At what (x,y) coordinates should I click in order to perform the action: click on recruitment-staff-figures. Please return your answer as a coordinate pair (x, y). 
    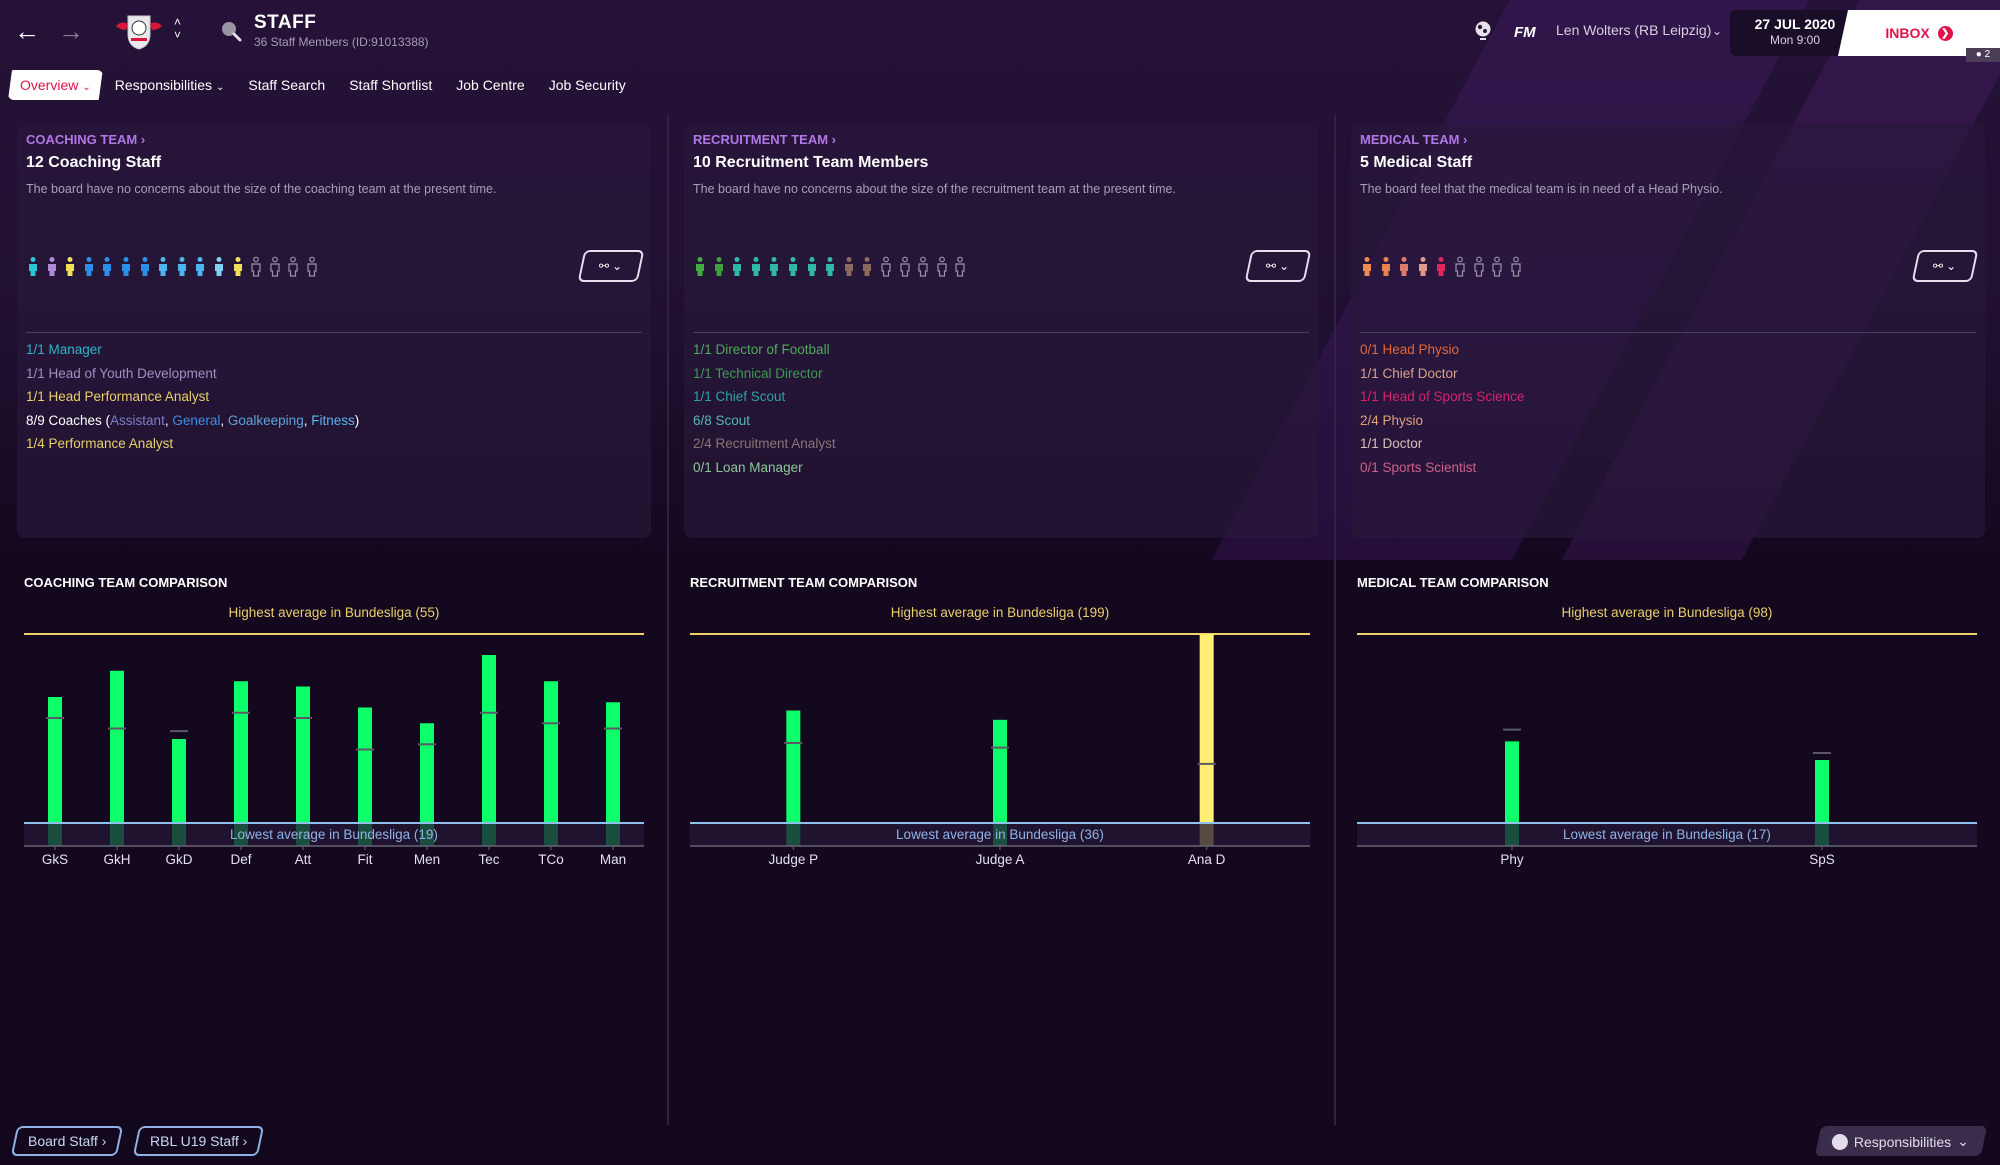
    Looking at the image, I should click on (830, 267).